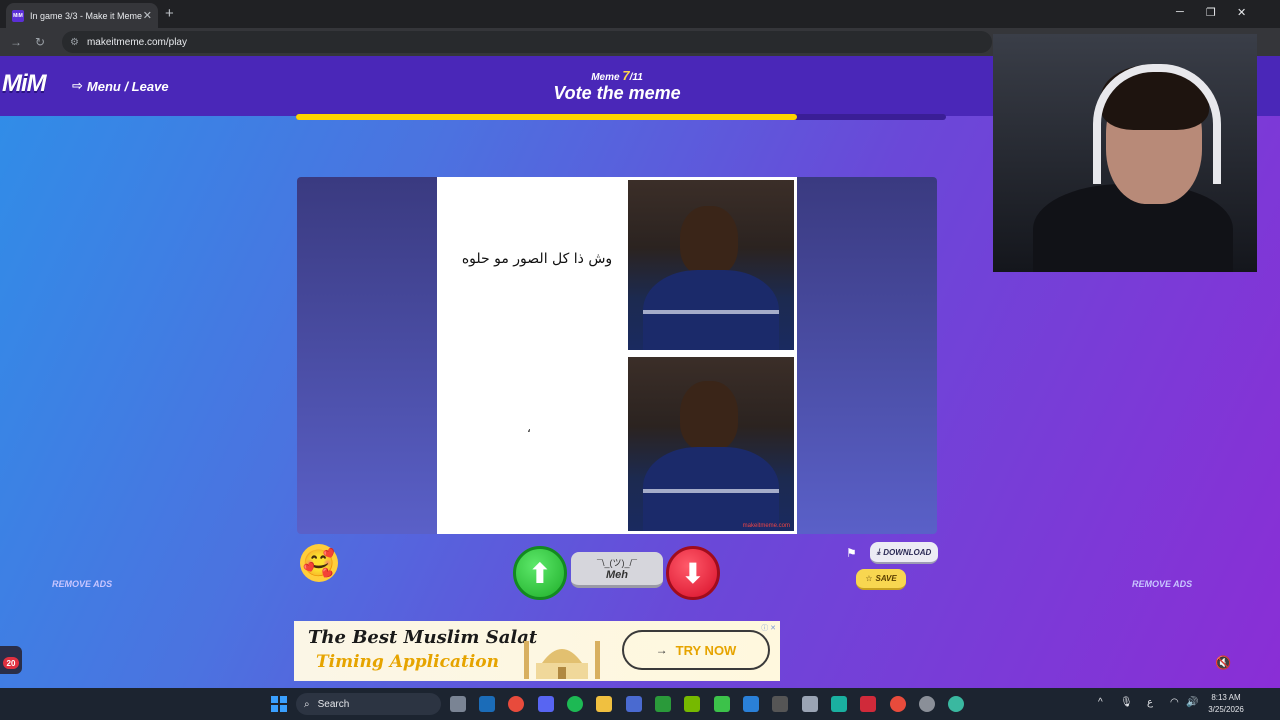 This screenshot has height=720, width=1280. What do you see at coordinates (605, 77) in the screenshot?
I see `meme-counter-label: Meme` at bounding box center [605, 77].